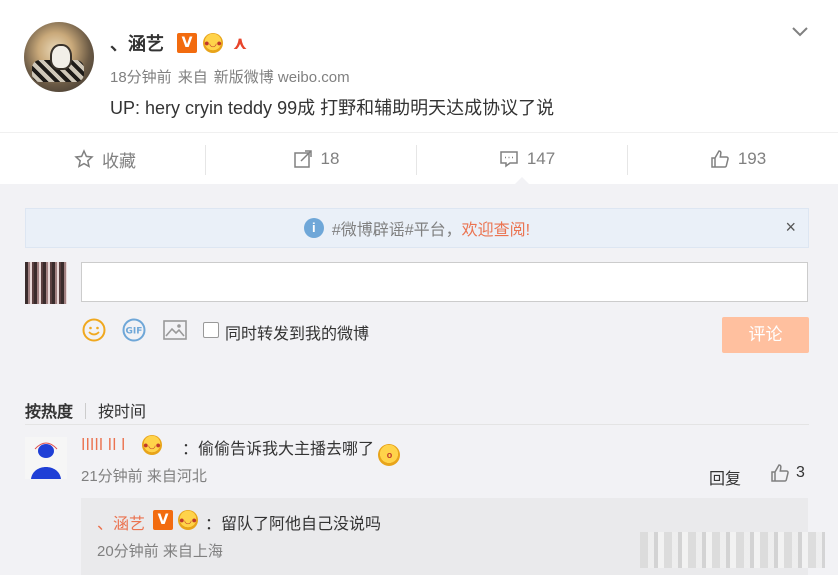 The width and height of the screenshot is (838, 575). I want to click on fan-badge-icon: ⋏, so click(240, 43).